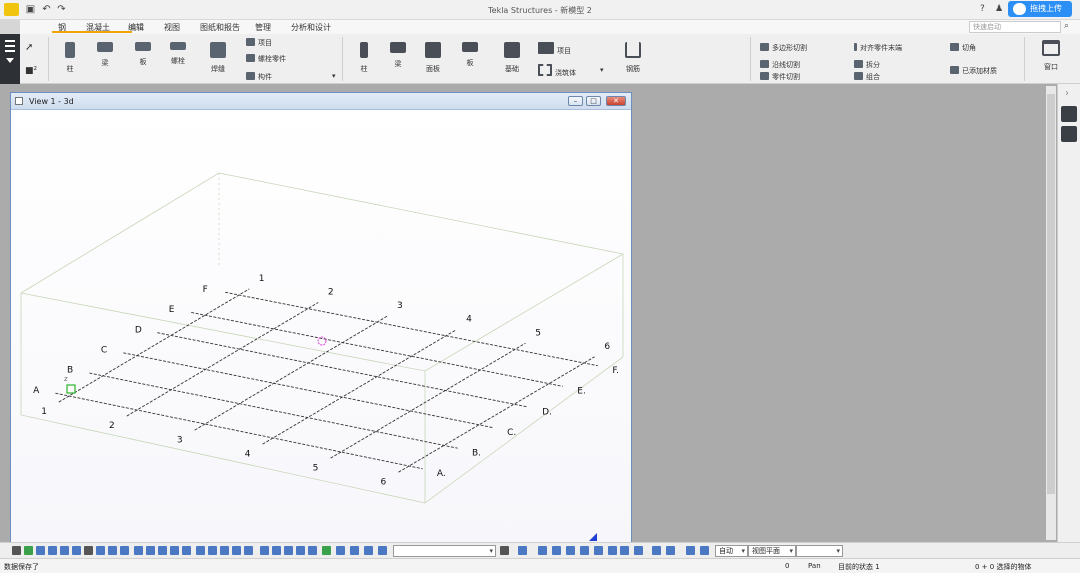 Image resolution: width=1080 pixels, height=573 pixels. I want to click on snap-geometry-lines-icon, so click(276, 550).